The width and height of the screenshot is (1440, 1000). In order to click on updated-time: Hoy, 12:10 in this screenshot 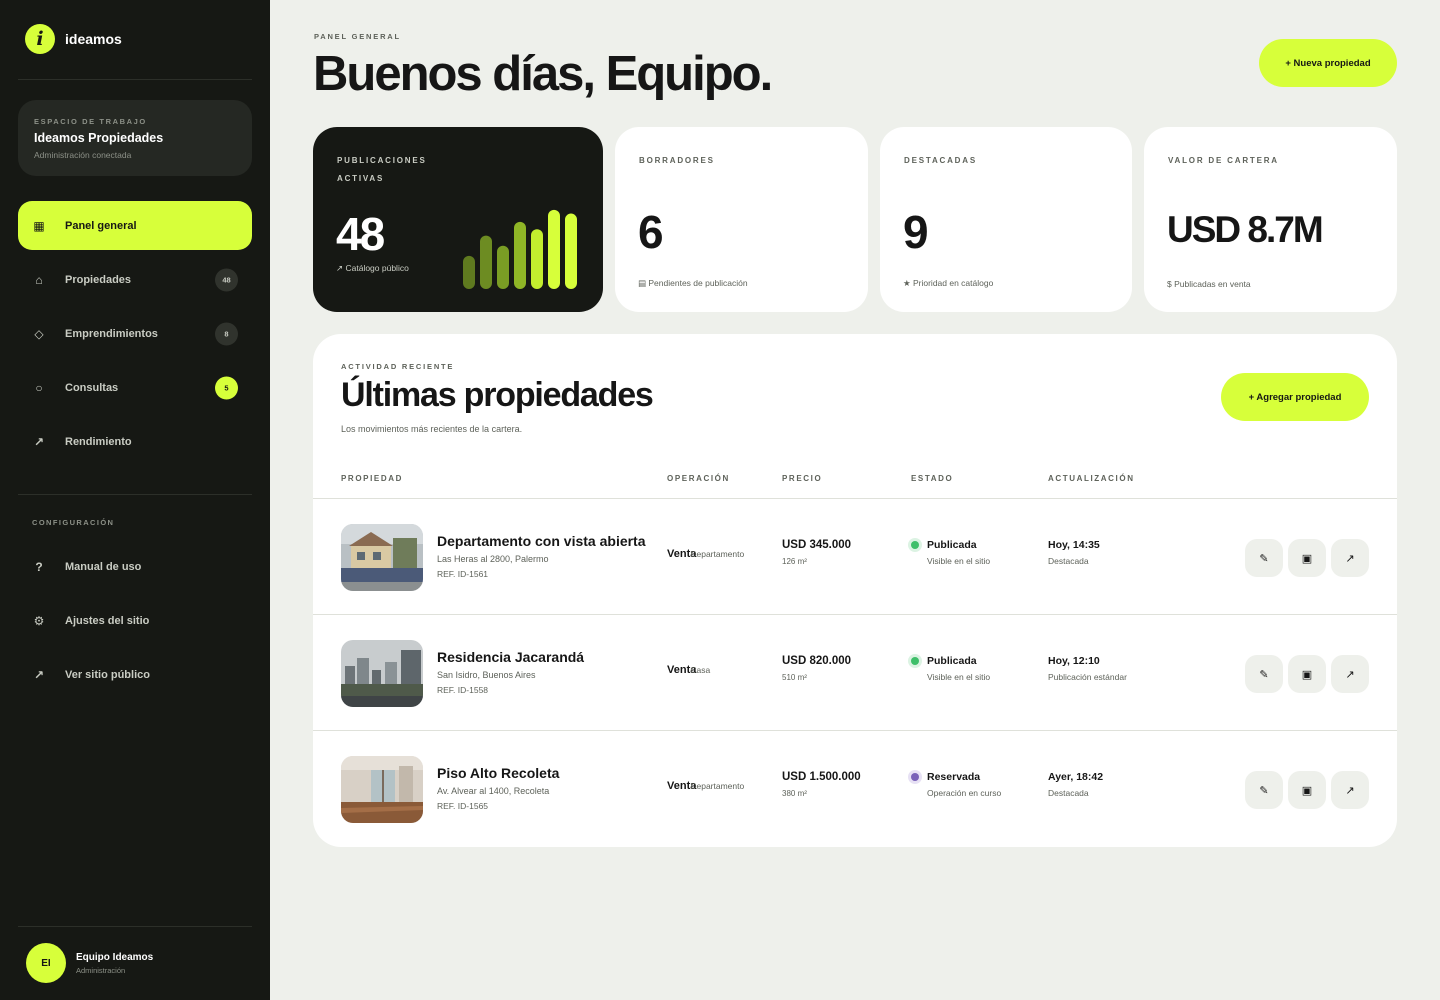, I will do `click(1074, 661)`.